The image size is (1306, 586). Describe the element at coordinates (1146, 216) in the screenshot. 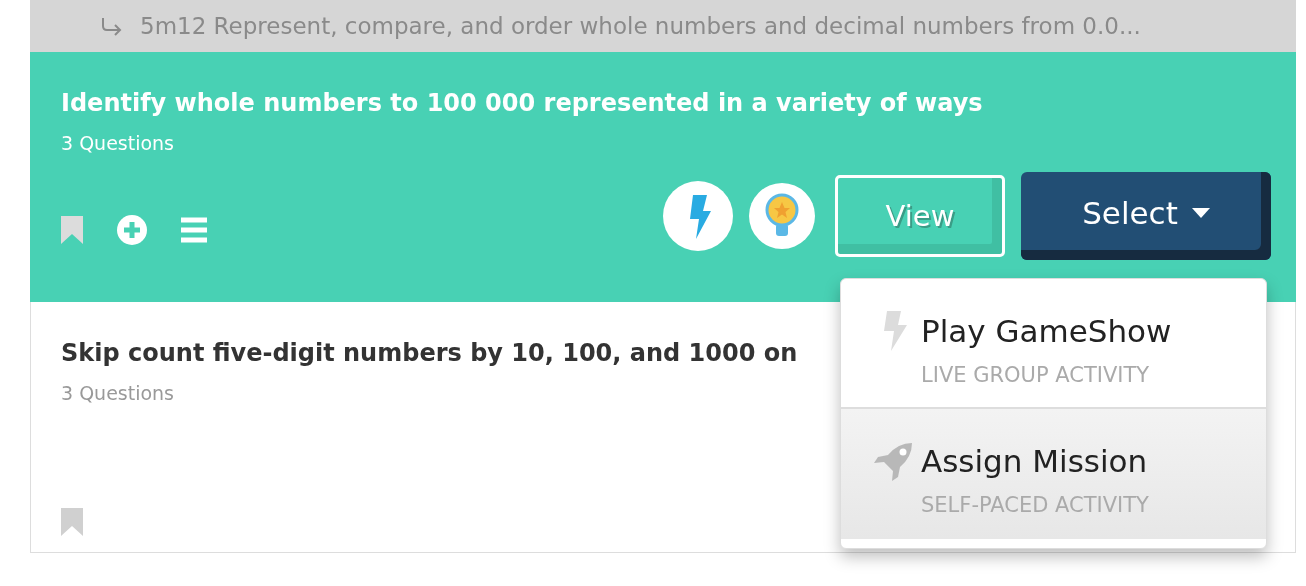

I see `select-button: Select` at that location.